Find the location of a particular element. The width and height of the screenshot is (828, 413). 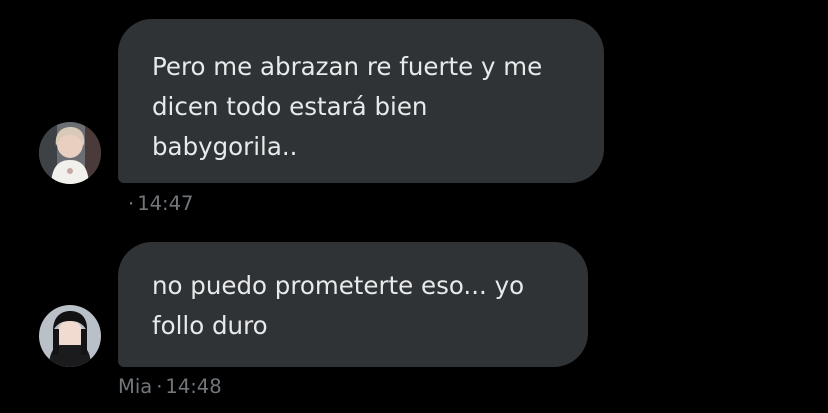

message-timestamp: 14:47 is located at coordinates (165, 203).